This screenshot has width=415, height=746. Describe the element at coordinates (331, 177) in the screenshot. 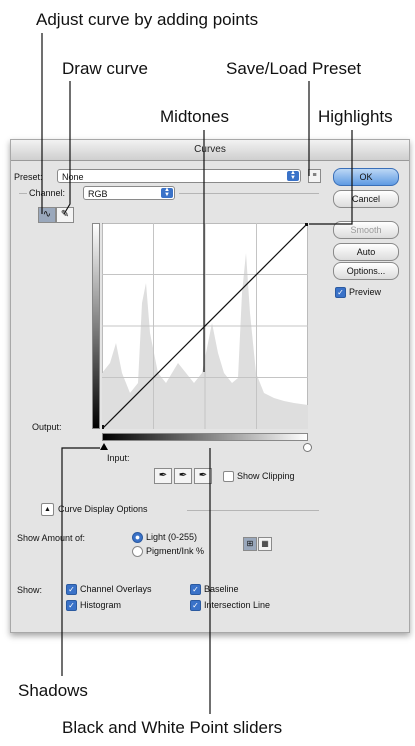

I see `leader-highlights` at that location.